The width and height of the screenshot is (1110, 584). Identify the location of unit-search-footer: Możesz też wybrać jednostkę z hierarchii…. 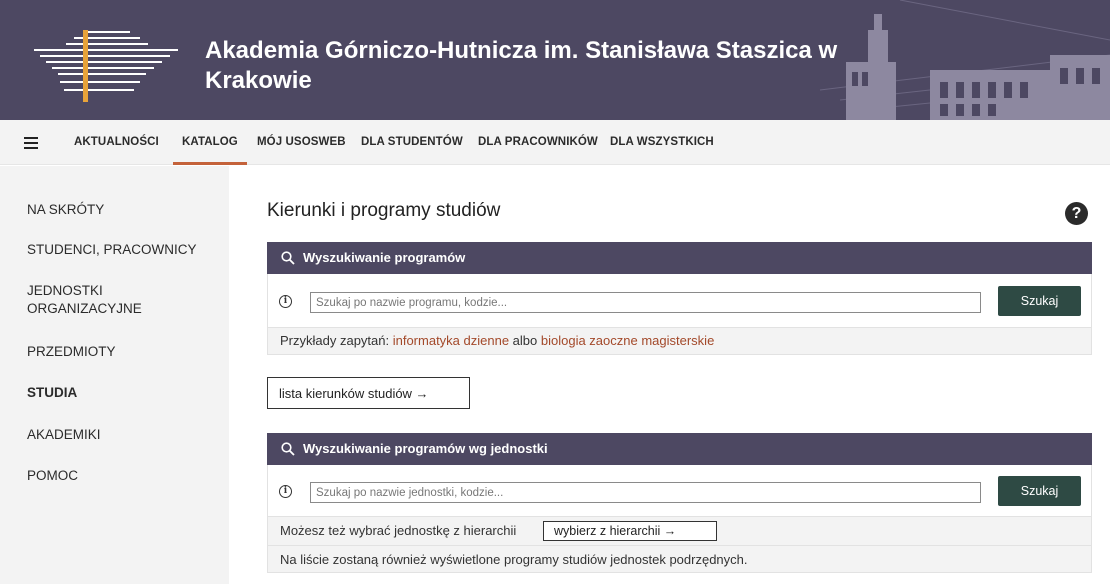
(679, 544).